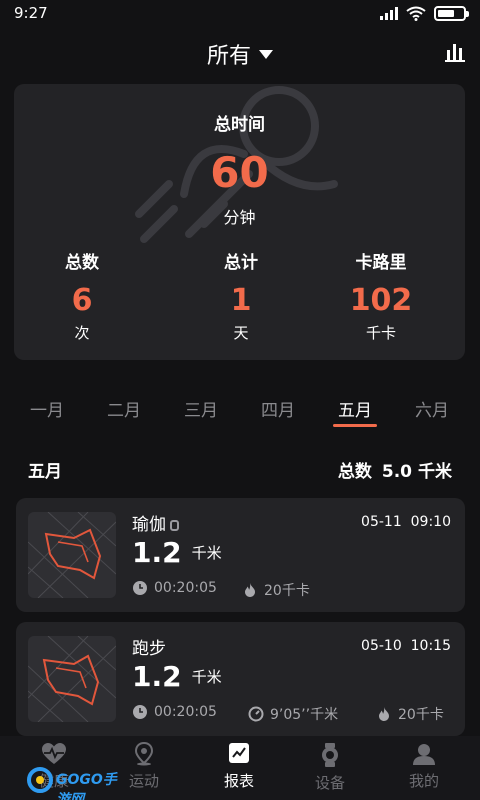 Image resolution: width=480 pixels, height=800 pixels. What do you see at coordinates (389, 13) in the screenshot?
I see `signal-icon` at bounding box center [389, 13].